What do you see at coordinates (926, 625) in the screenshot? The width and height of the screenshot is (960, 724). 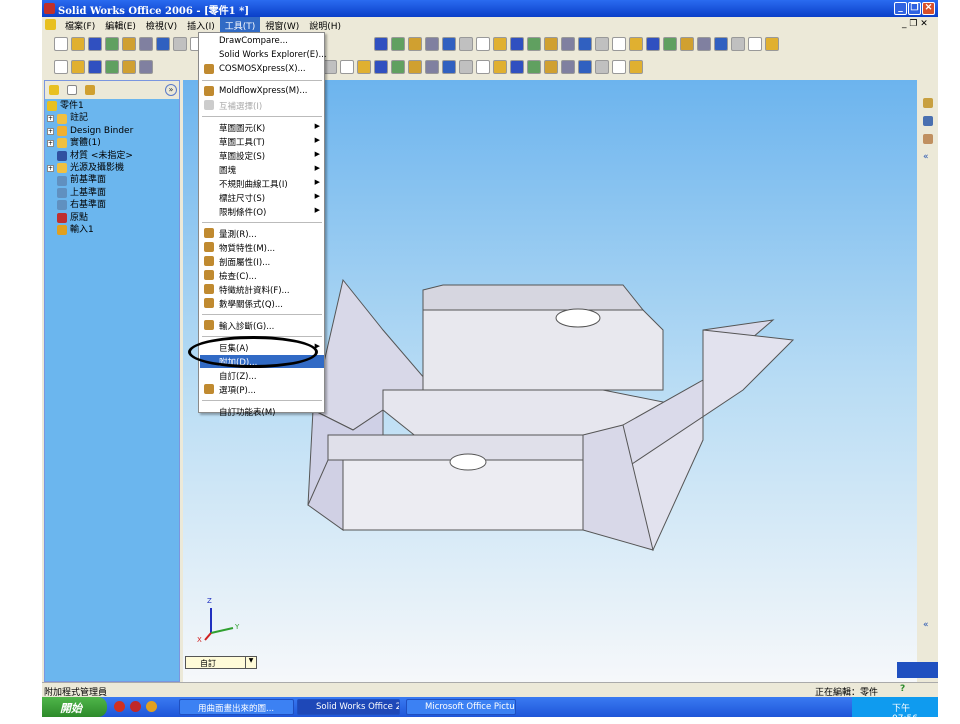 I see `expand-icon: «` at bounding box center [926, 625].